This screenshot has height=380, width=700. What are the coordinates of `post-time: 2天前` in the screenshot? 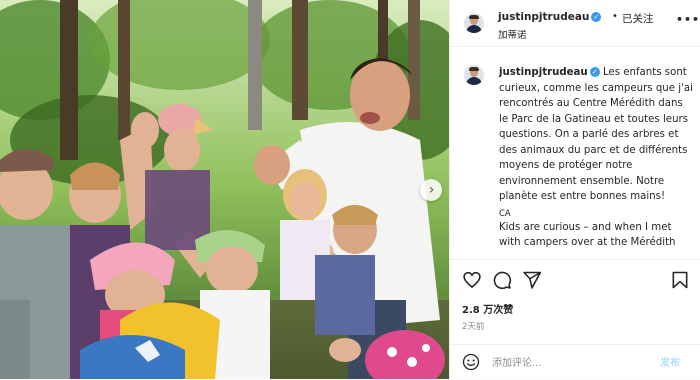 It's located at (473, 326).